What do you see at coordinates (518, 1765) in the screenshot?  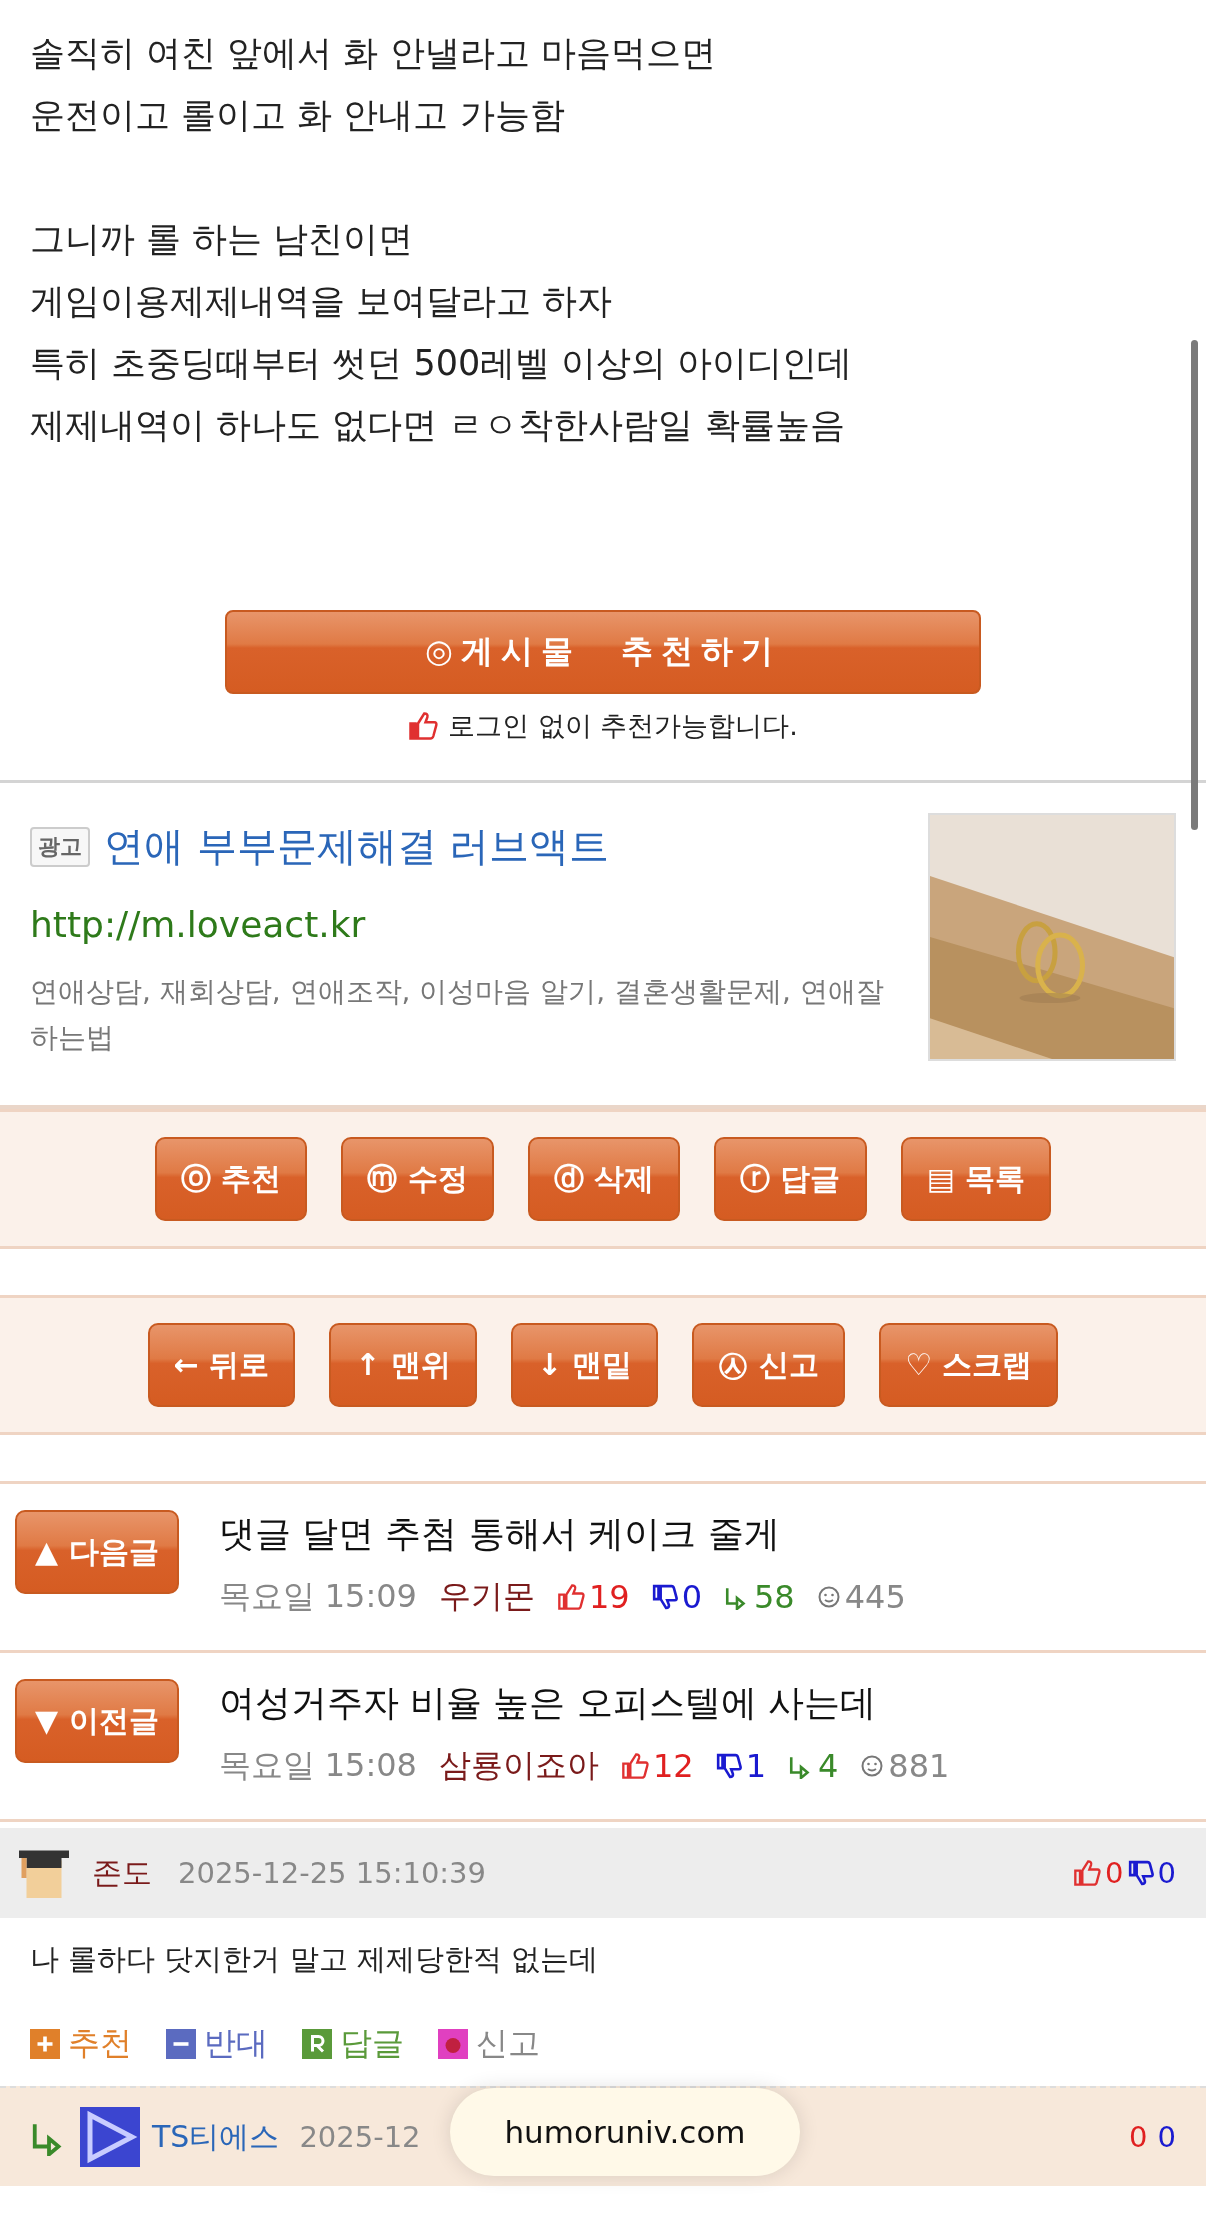 I see `post-author: 삼룡이죠아` at bounding box center [518, 1765].